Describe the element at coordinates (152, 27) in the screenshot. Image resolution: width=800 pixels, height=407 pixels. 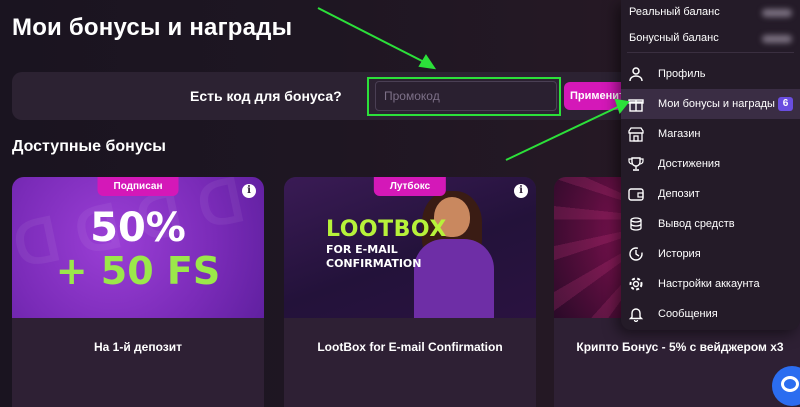
I see `page-title: Мои бонусы и награды` at that location.